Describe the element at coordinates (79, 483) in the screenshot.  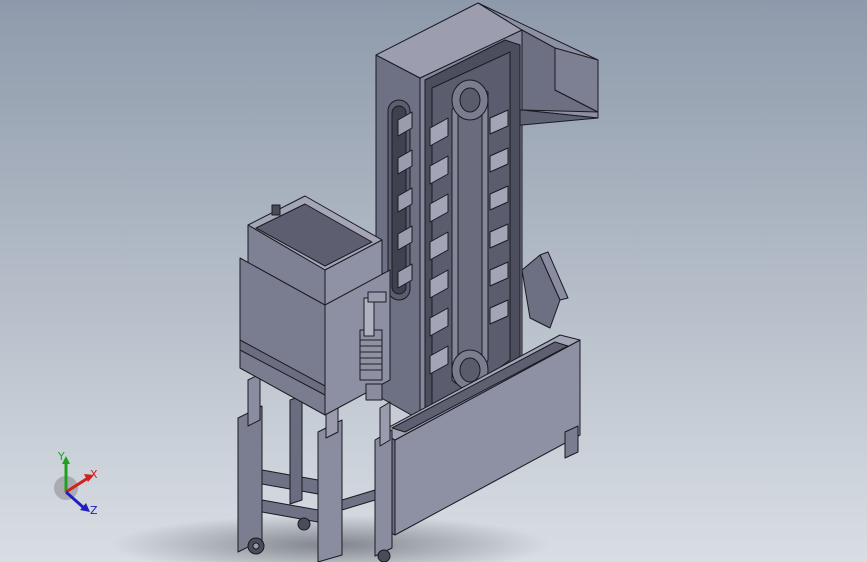
I see `orientation-triad: Y X Z` at that location.